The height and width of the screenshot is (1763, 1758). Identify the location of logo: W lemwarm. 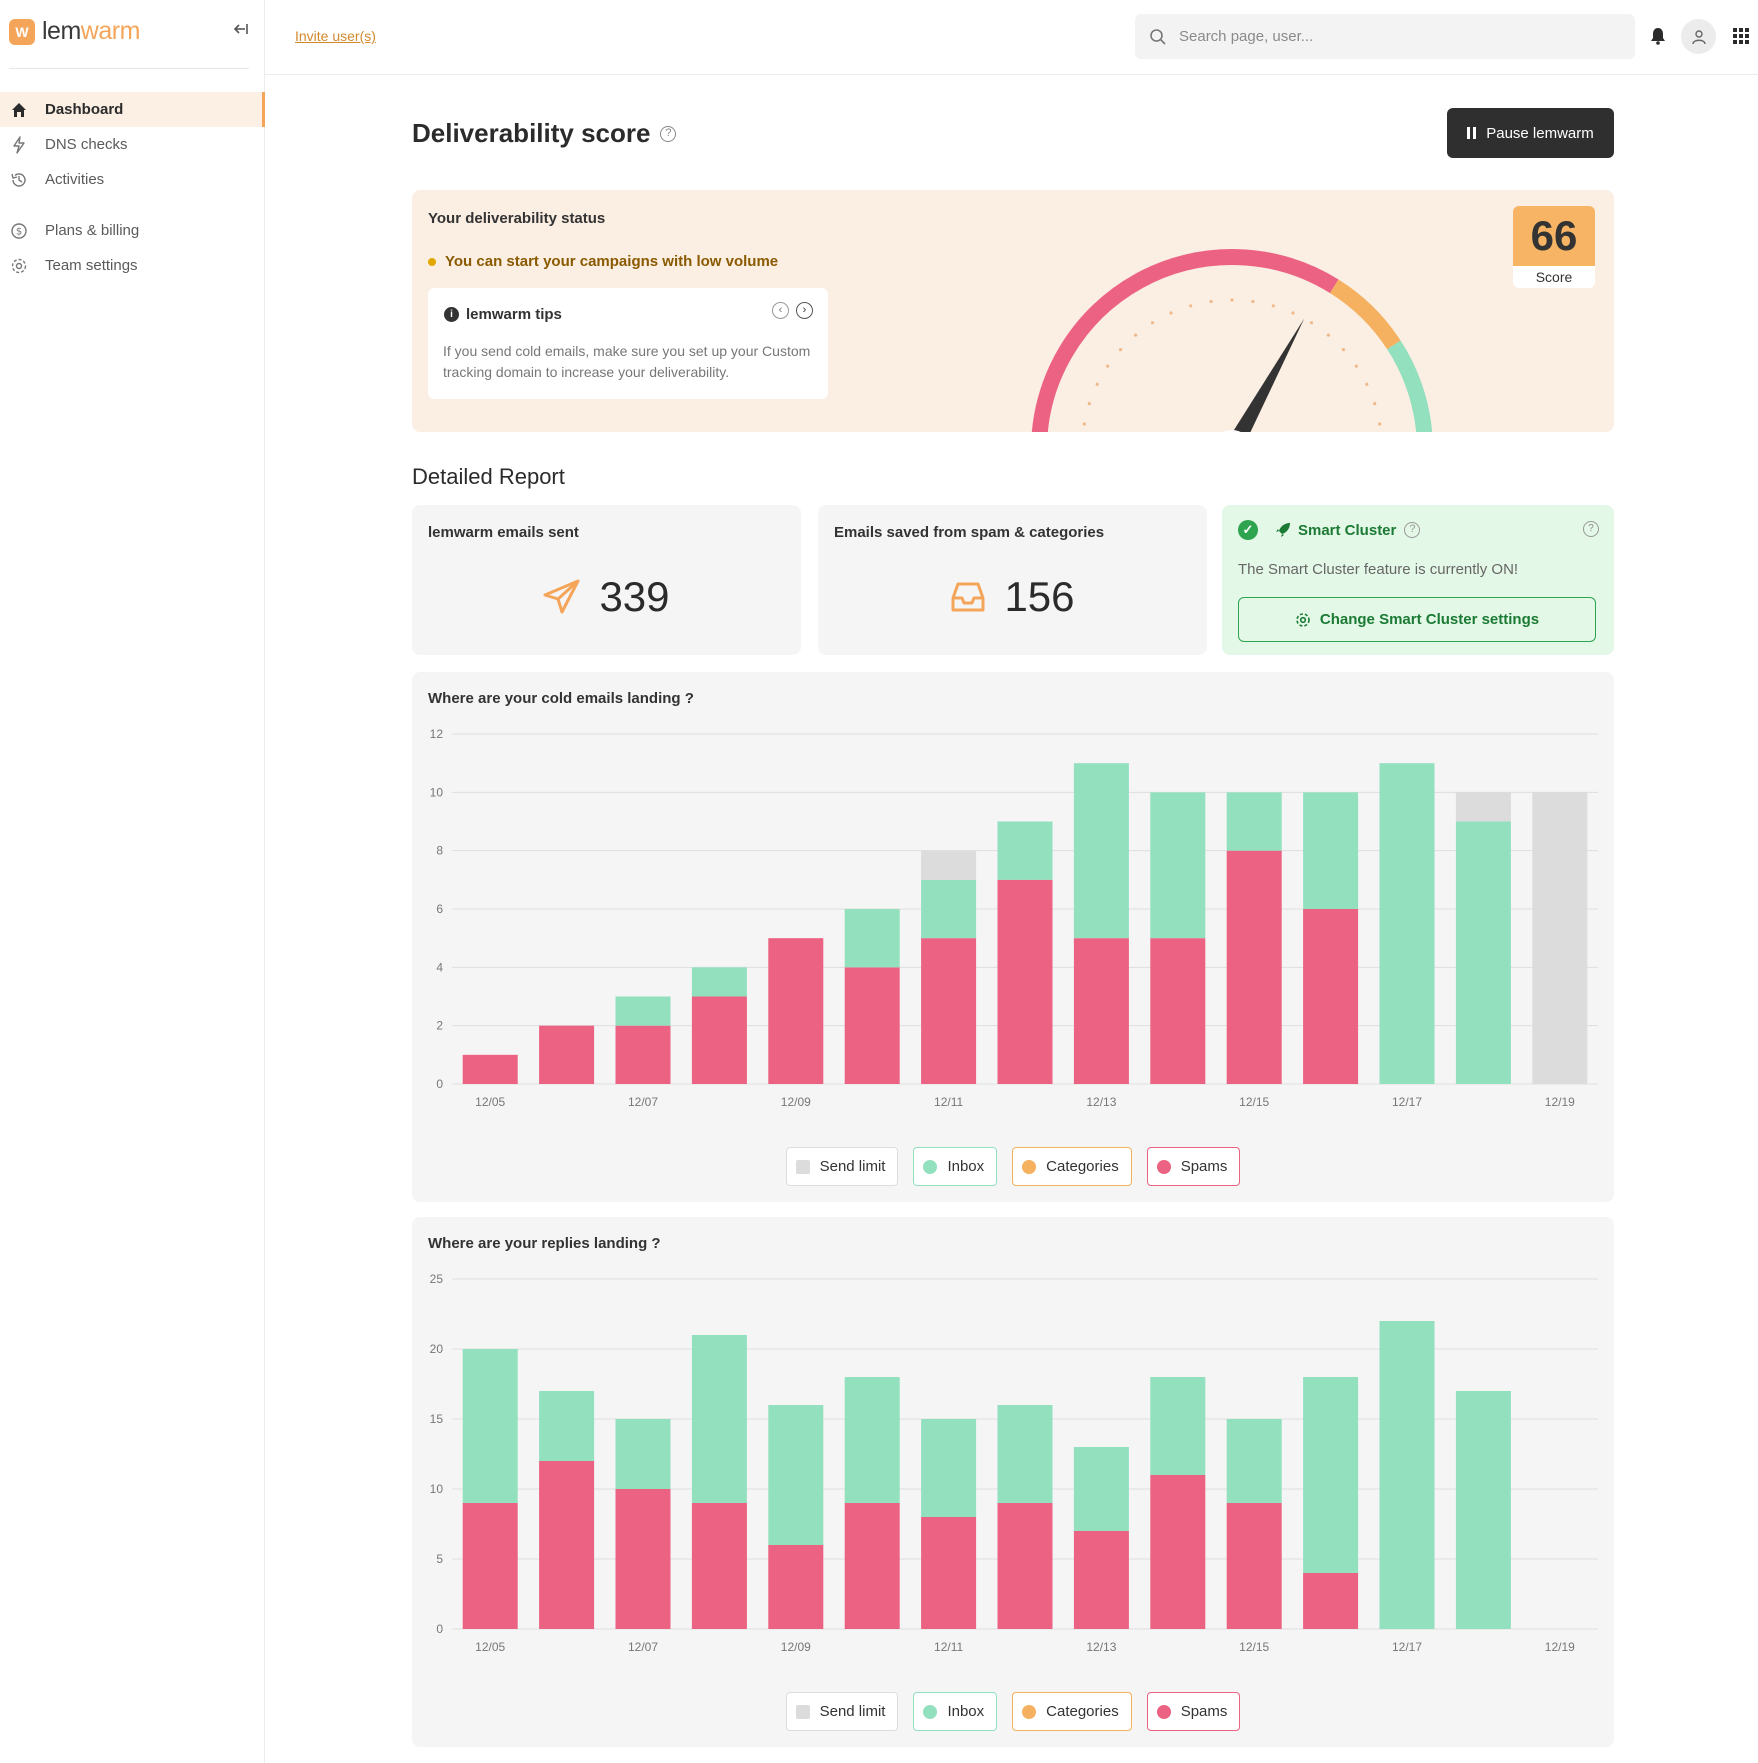
(74, 31).